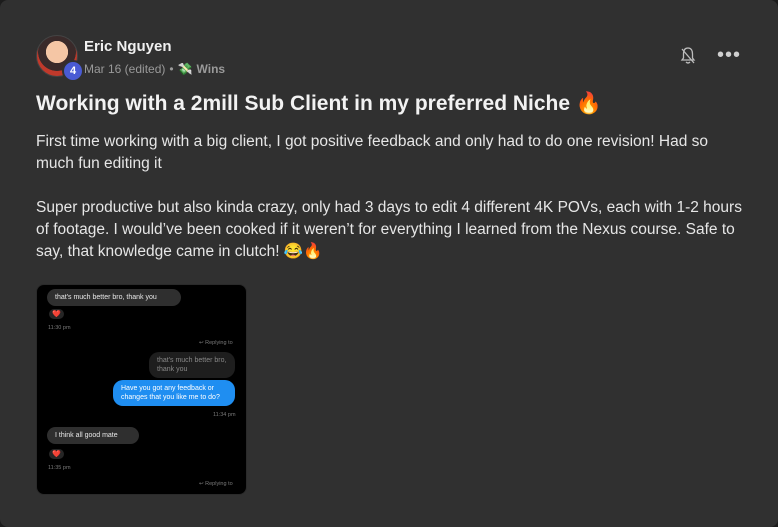 The width and height of the screenshot is (778, 527). What do you see at coordinates (56, 314) in the screenshot?
I see `heart-reaction-1: ❤️` at bounding box center [56, 314].